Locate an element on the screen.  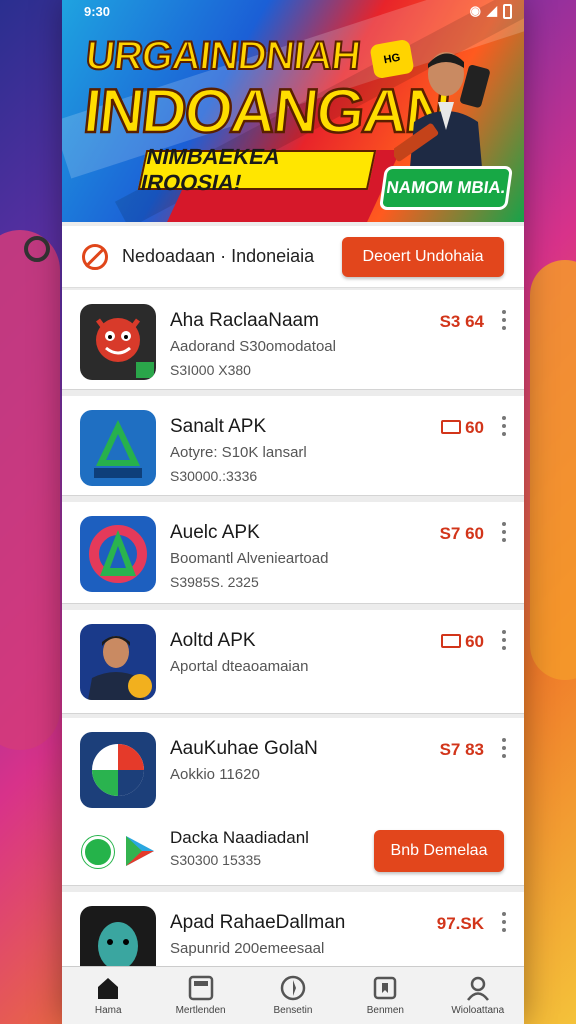
app-icon-mascot is located at coordinates (118, 342).